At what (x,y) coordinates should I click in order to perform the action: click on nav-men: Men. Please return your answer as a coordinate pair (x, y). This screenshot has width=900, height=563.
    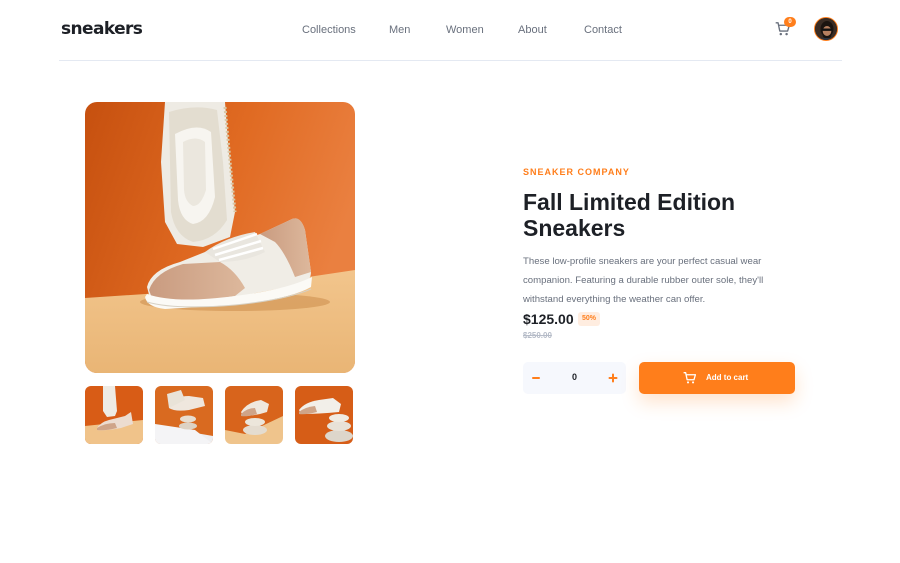
    Looking at the image, I should click on (399, 30).